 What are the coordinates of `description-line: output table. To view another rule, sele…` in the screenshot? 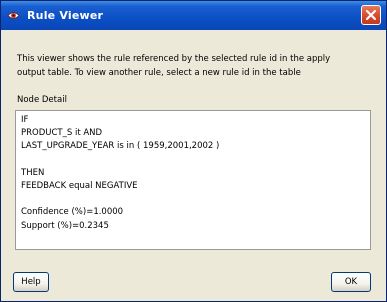 It's located at (159, 73).